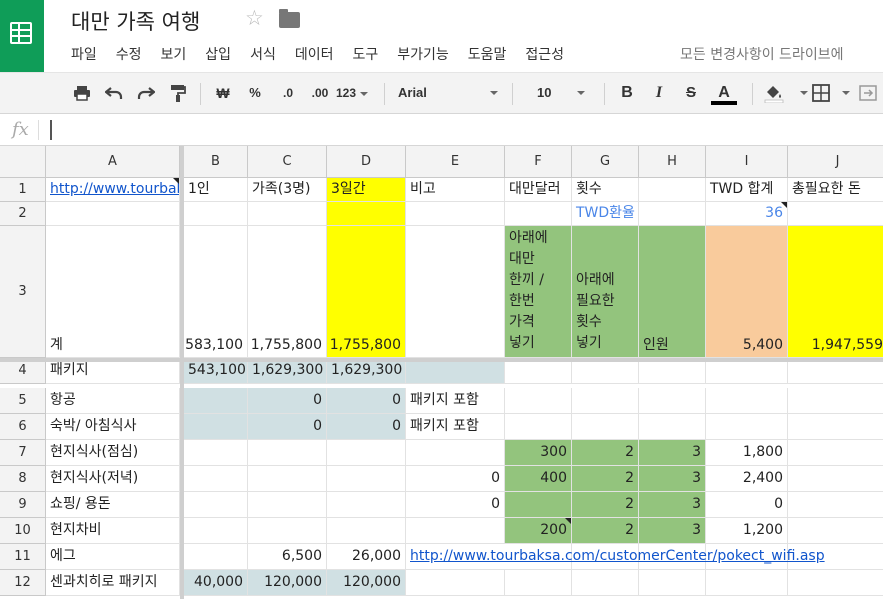 The image size is (883, 599). What do you see at coordinates (747, 190) in the screenshot?
I see `cell-i1: TWD 합계` at bounding box center [747, 190].